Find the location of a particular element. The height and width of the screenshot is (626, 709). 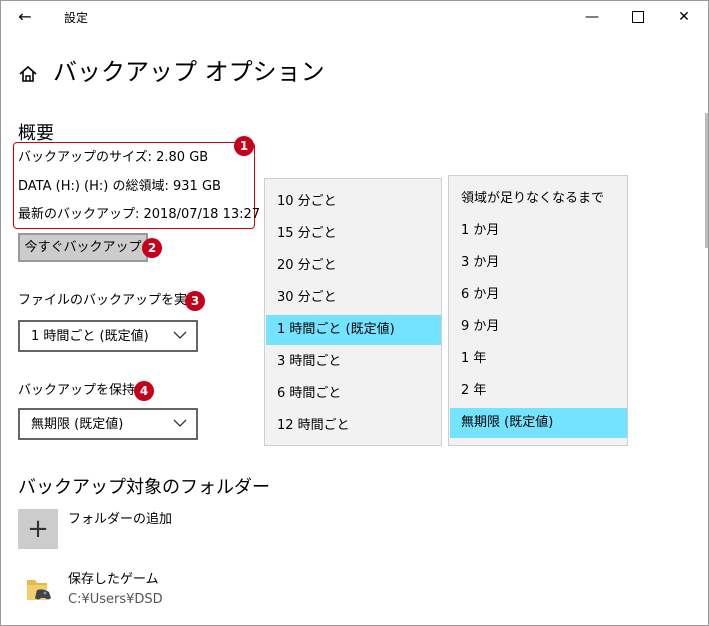

total-space-text: DATA (H:) (H:) の総領域: 931 GB is located at coordinates (119, 186).